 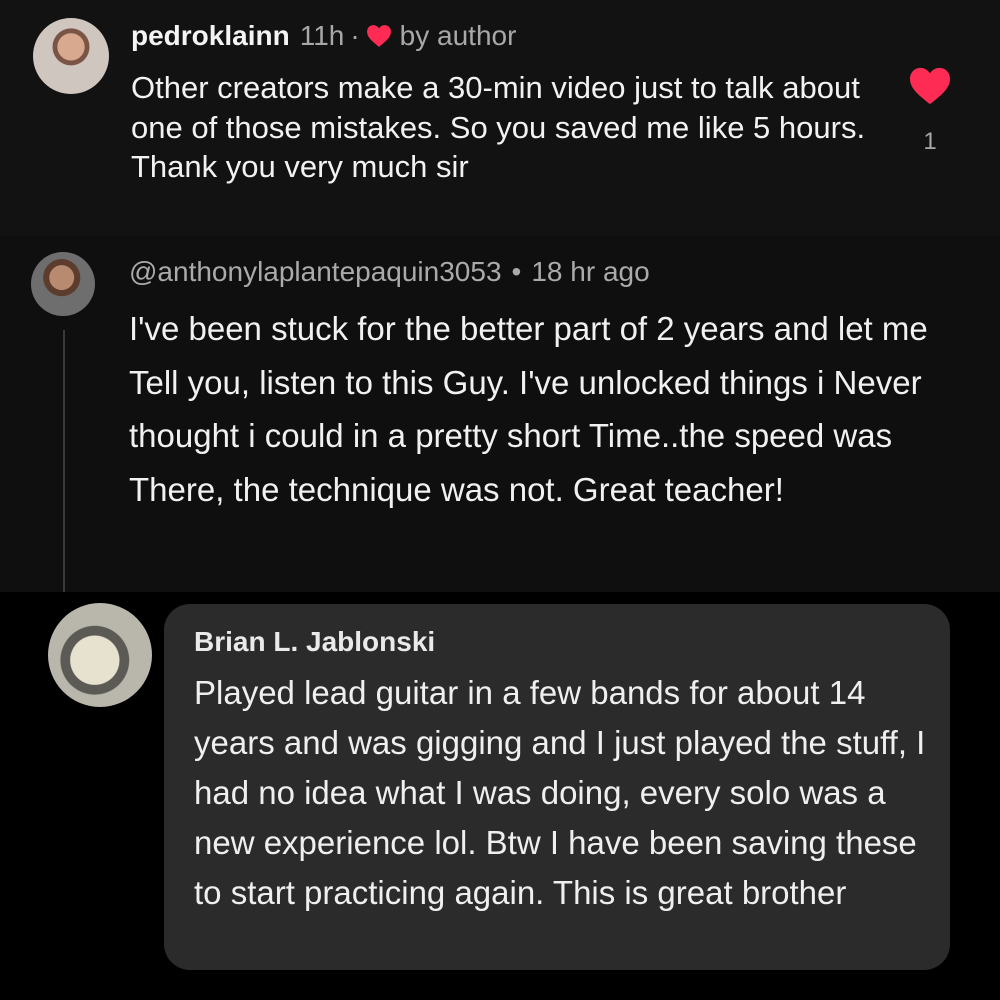 I want to click on thread-line, so click(x=64, y=461).